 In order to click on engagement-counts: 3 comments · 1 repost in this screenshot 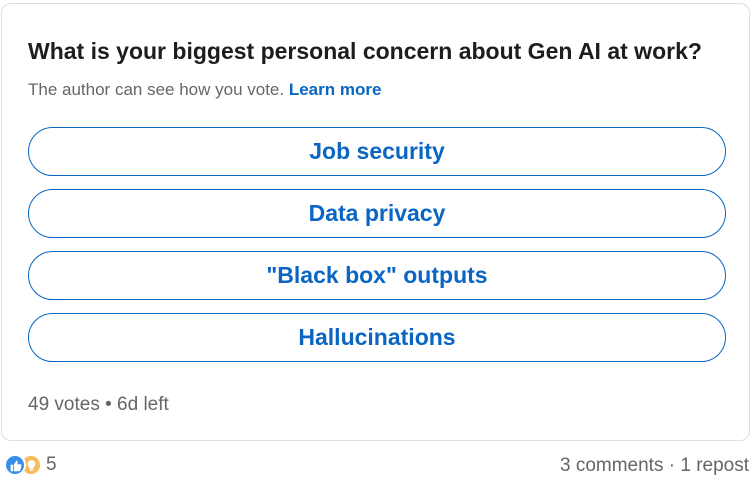, I will do `click(654, 466)`.